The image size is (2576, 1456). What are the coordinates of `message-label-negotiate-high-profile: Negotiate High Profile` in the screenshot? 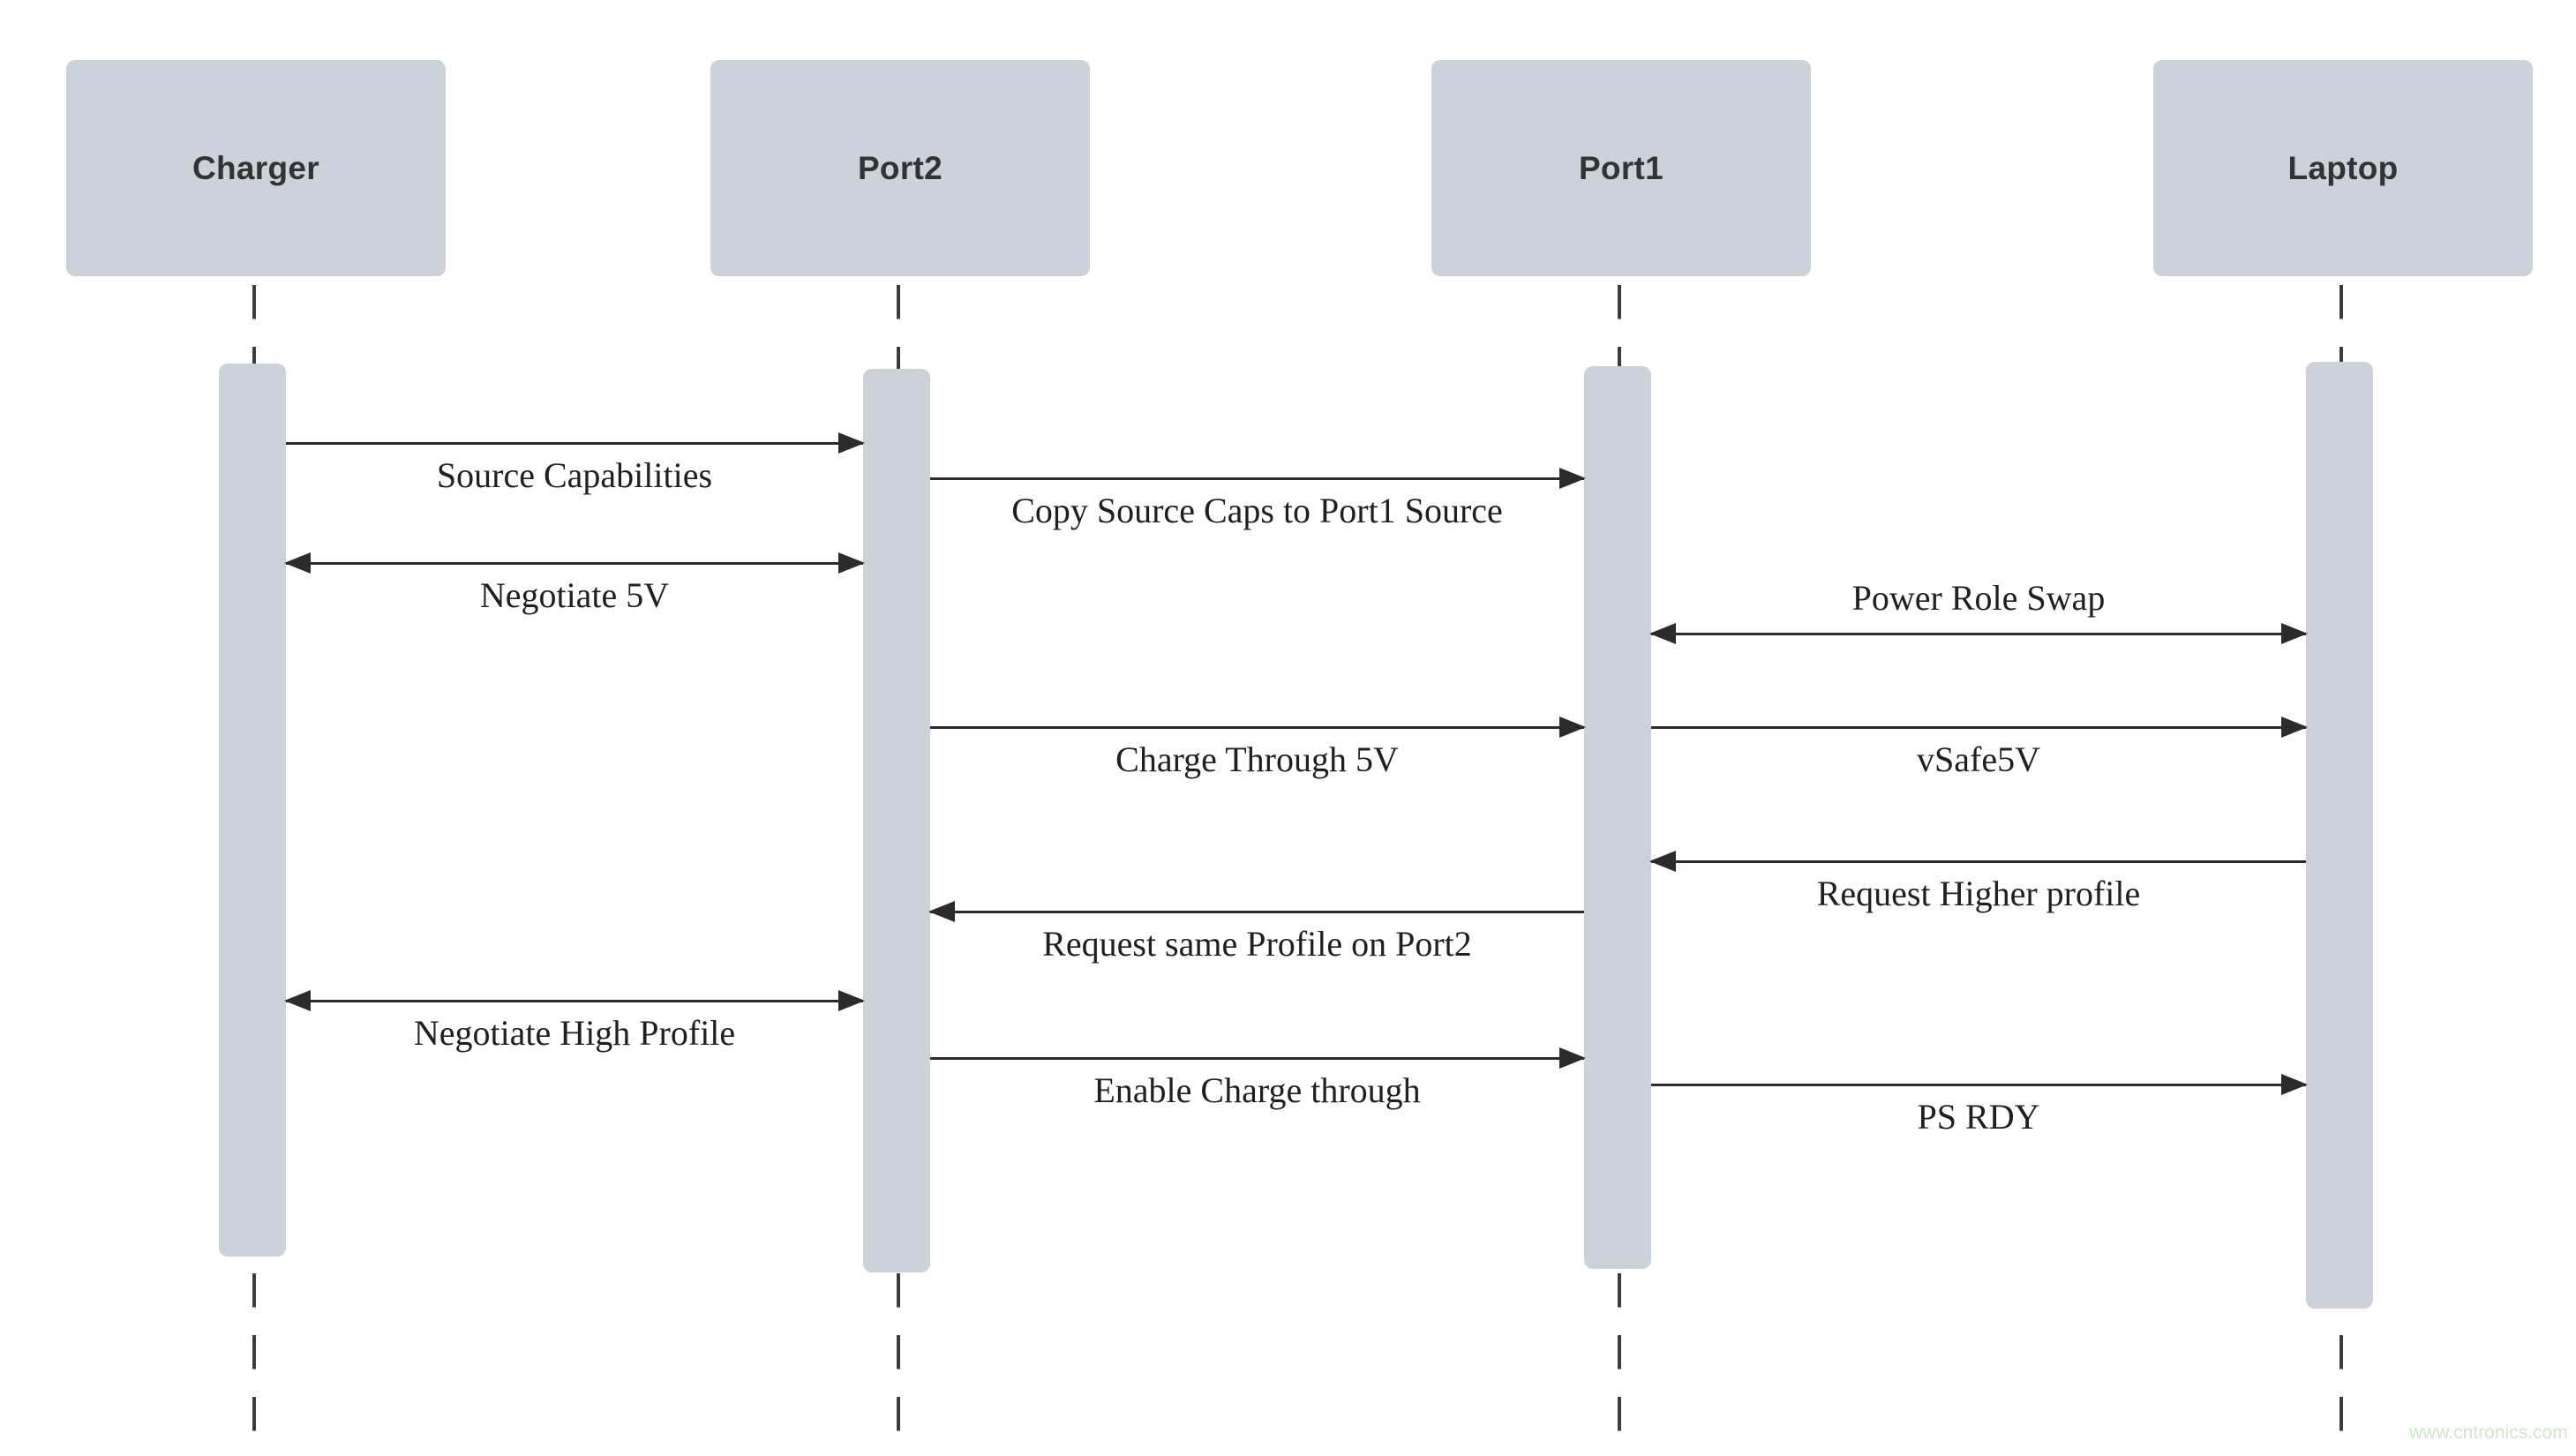 It's located at (574, 1033).